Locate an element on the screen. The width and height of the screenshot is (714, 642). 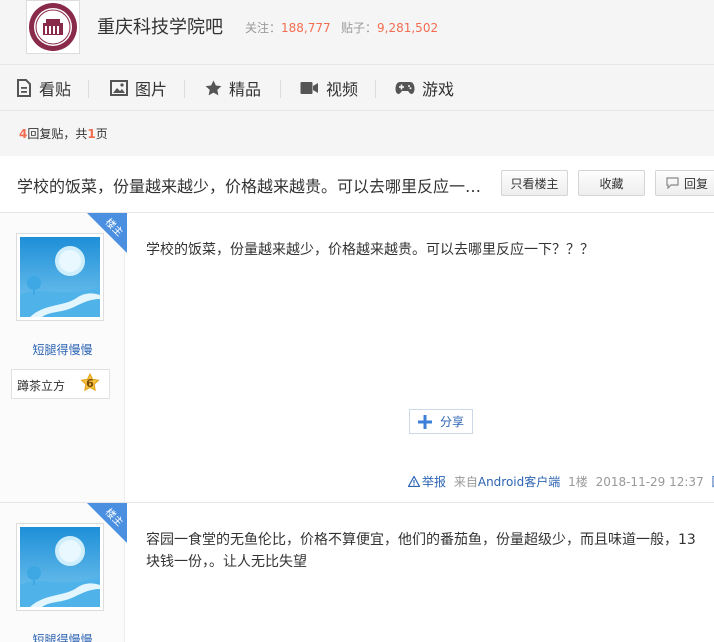
document-icon is located at coordinates (24, 88).